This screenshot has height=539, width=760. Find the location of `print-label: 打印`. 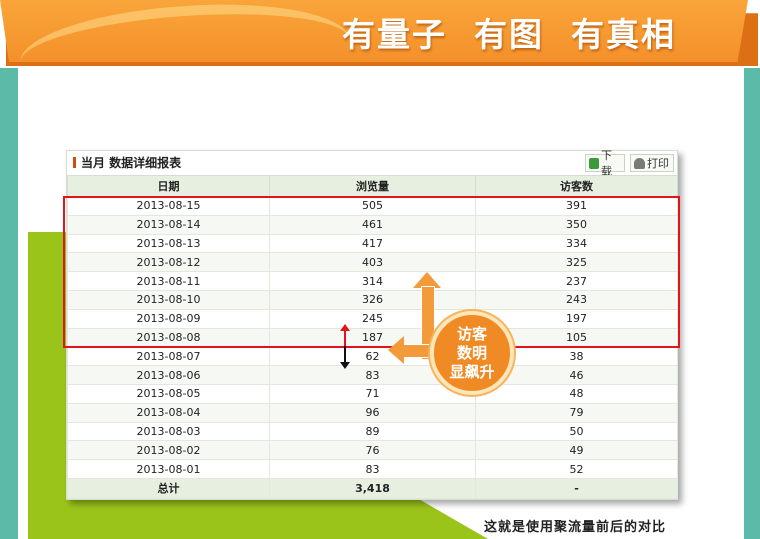

print-label: 打印 is located at coordinates (658, 163).